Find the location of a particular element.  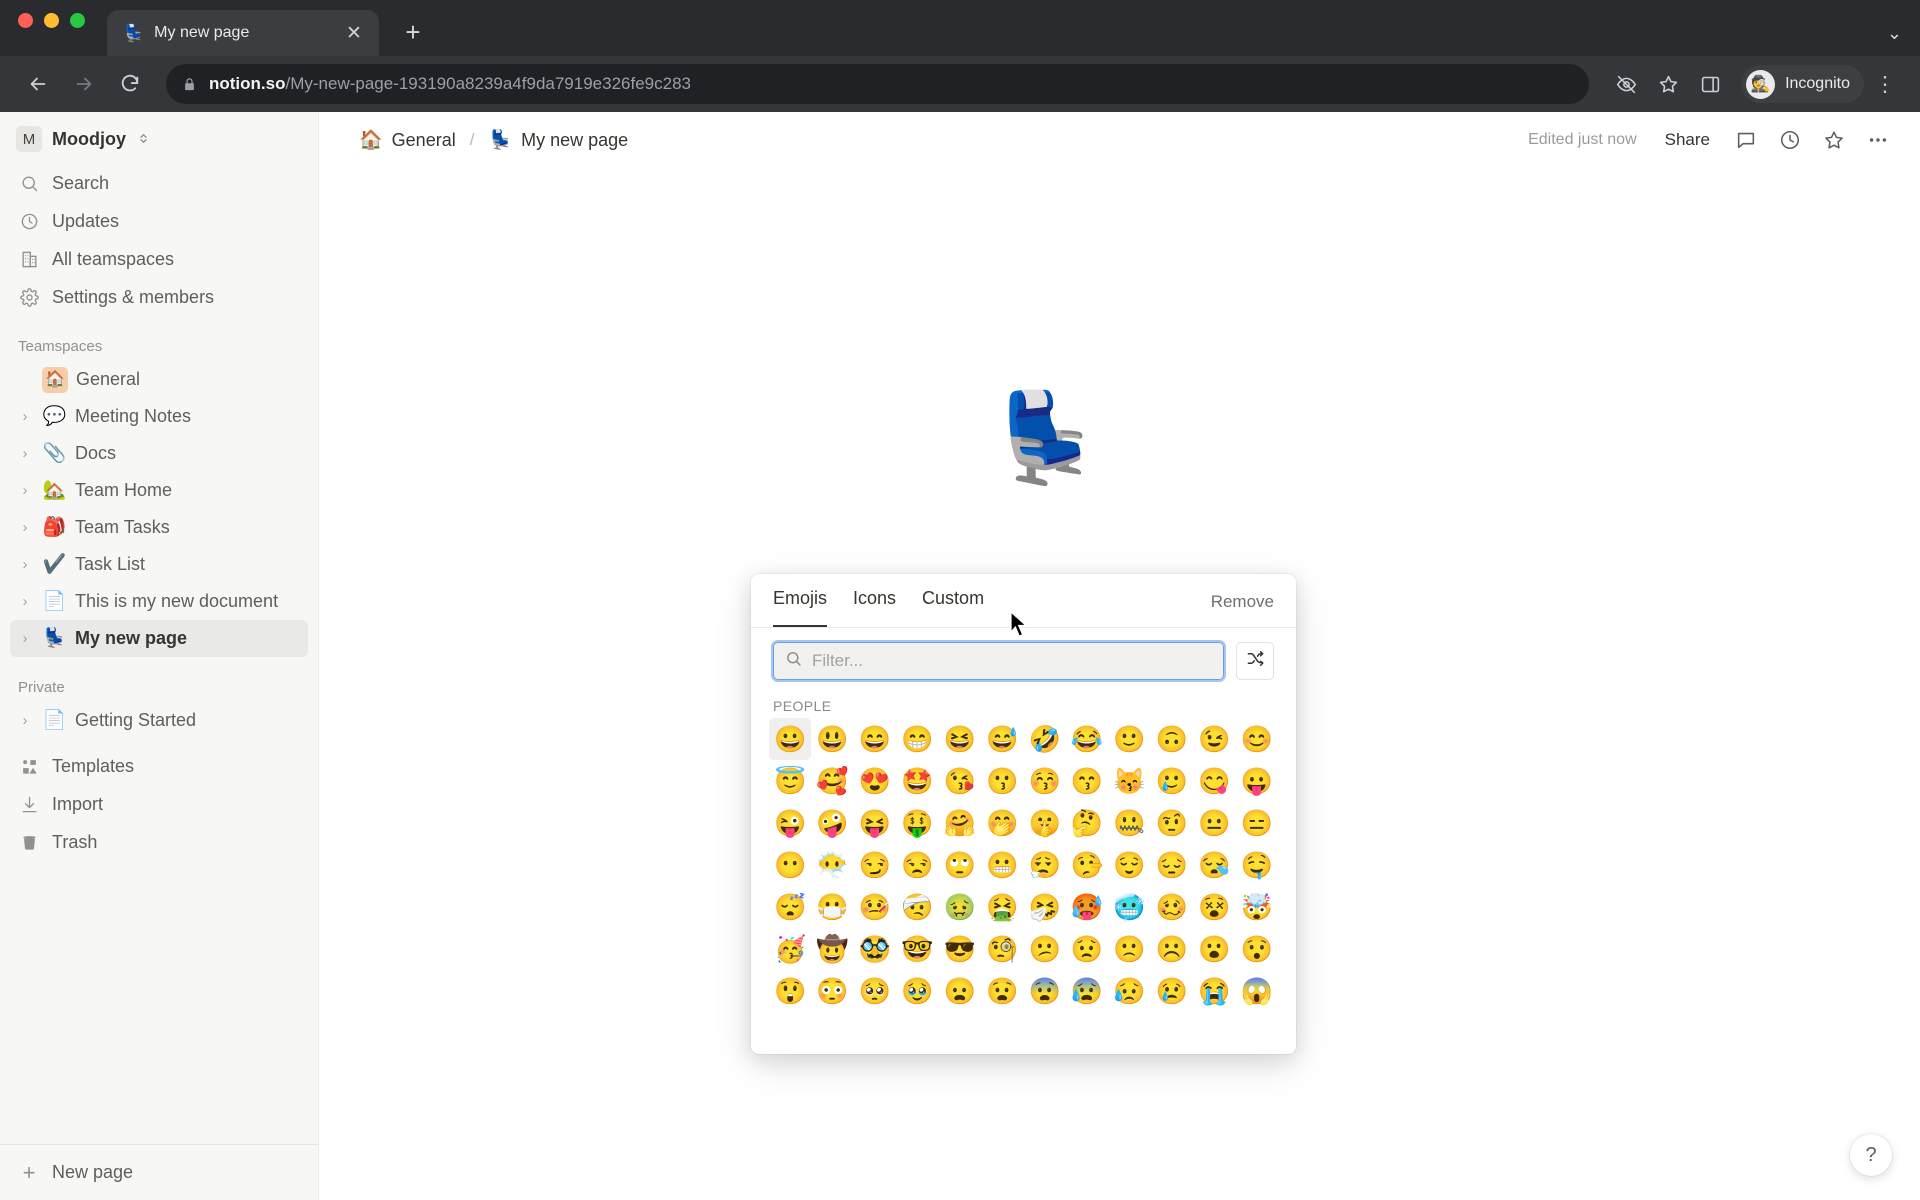

emoji-cell: 🥳 is located at coordinates (790, 949).